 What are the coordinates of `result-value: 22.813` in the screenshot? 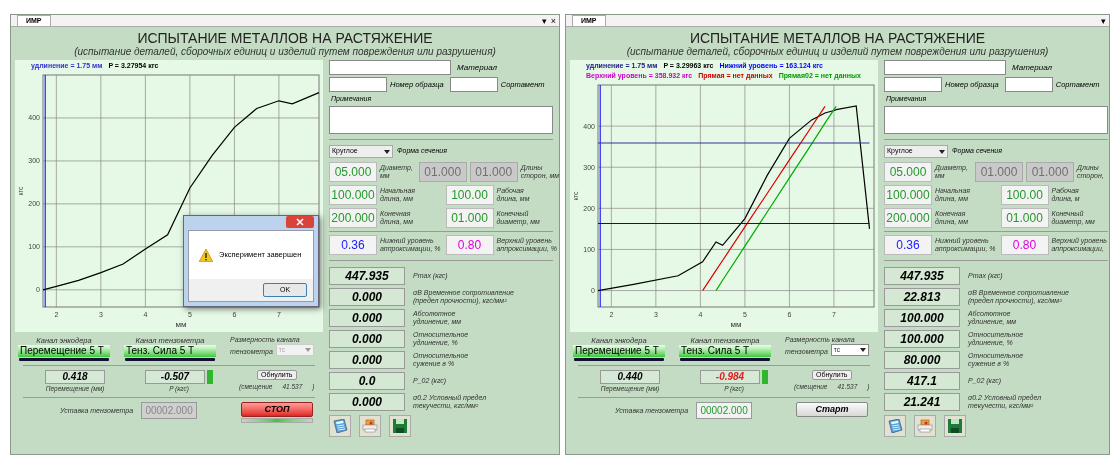 It's located at (922, 297).